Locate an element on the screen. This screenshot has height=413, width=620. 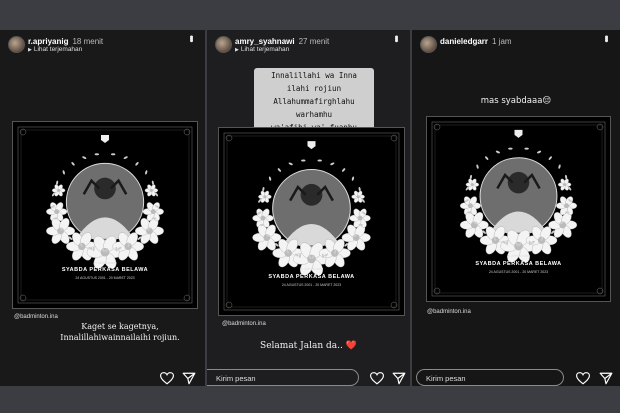
post-time: 27 menit is located at coordinates (314, 41).